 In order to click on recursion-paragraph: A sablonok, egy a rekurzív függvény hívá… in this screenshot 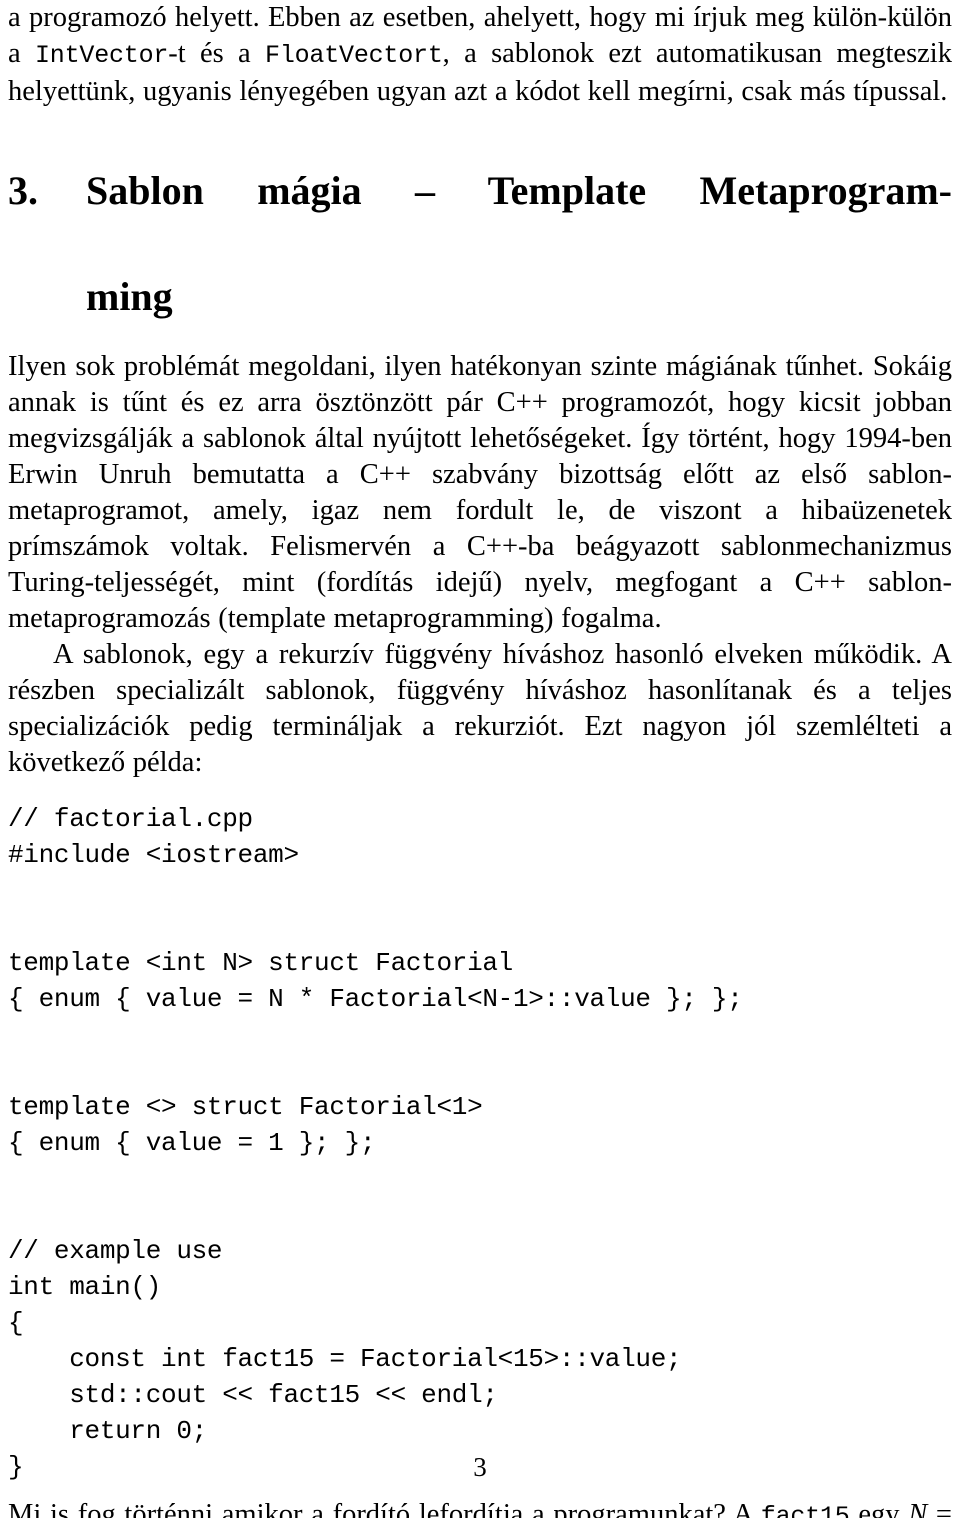, I will do `click(480, 708)`.